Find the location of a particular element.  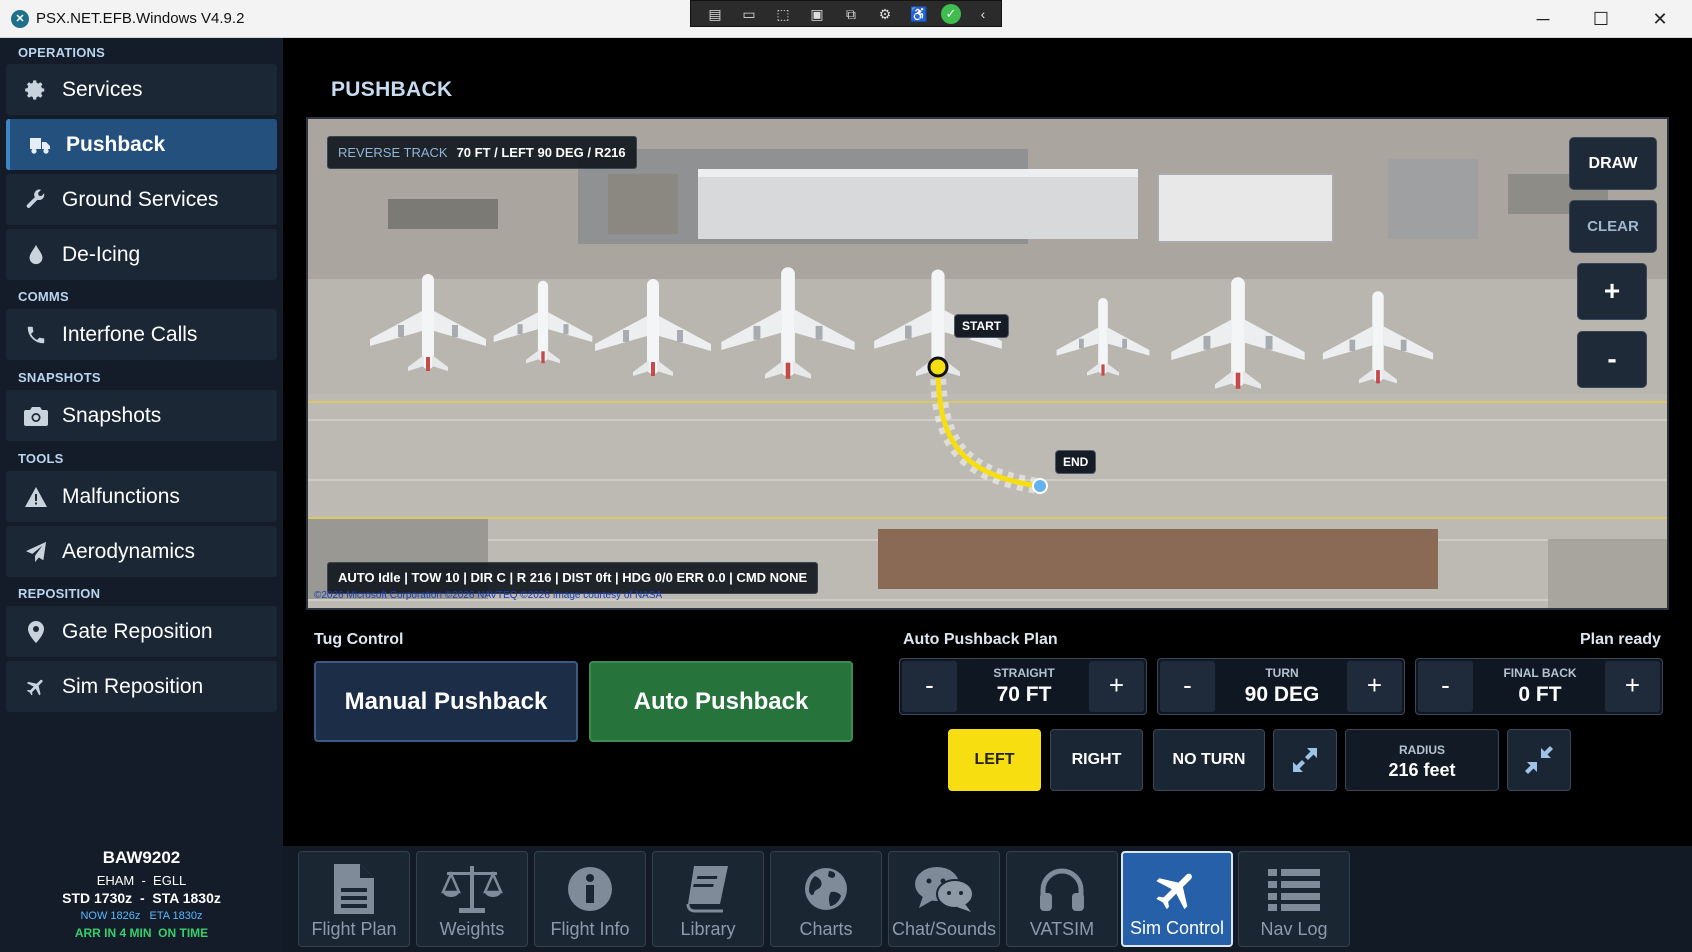

manual-pushback-button: Manual Pushback is located at coordinates (446, 701).